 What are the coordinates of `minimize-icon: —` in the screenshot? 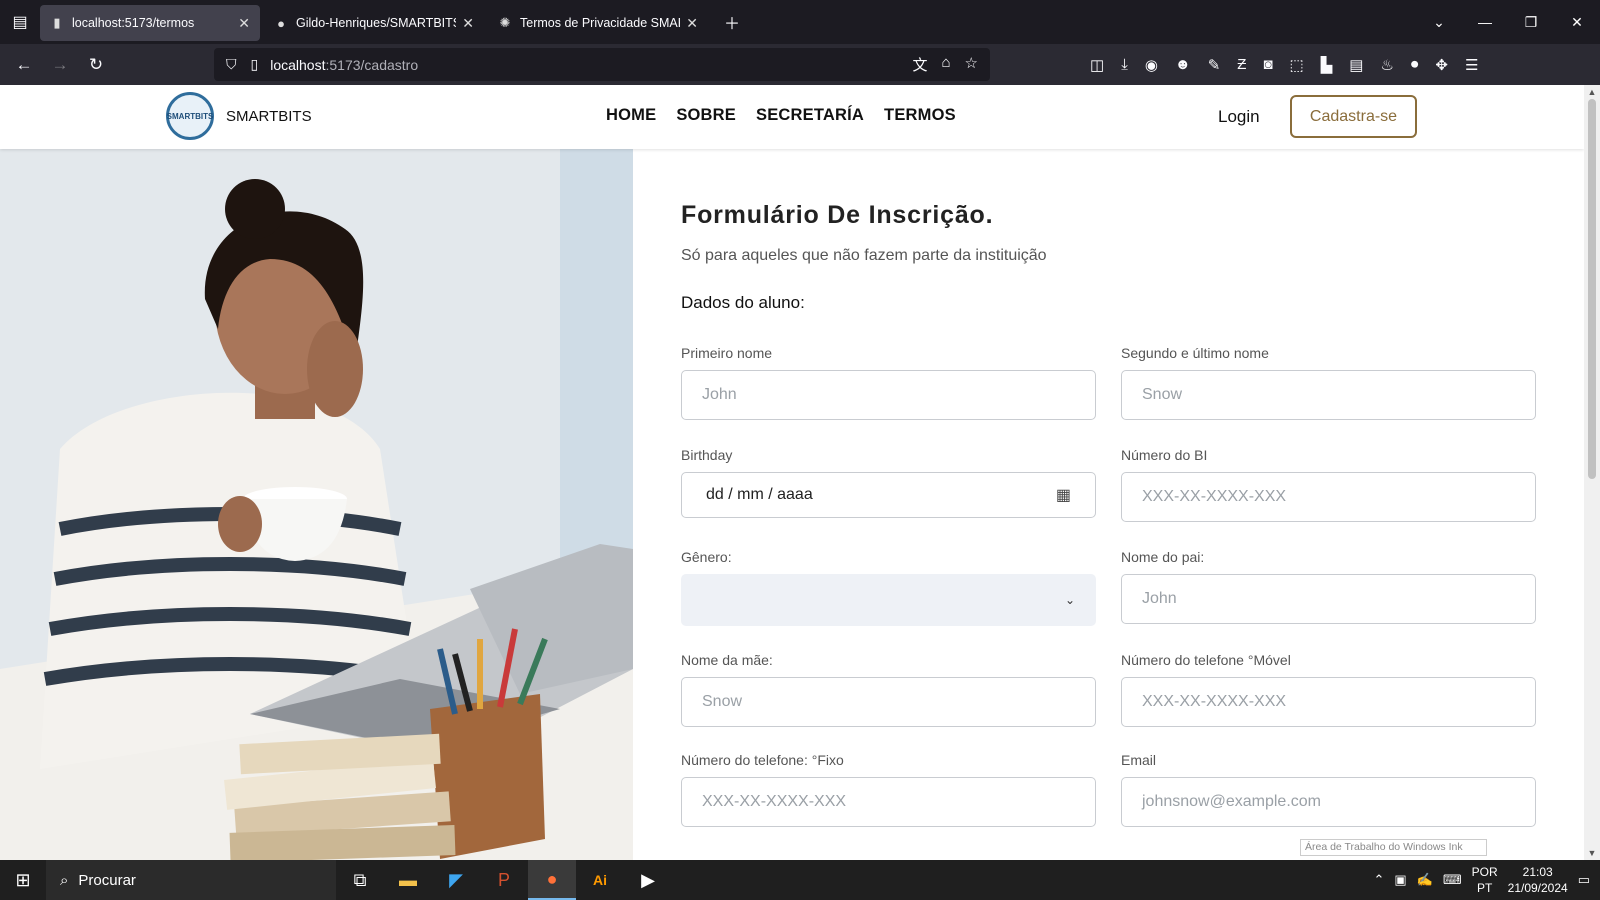 It's located at (1485, 22).